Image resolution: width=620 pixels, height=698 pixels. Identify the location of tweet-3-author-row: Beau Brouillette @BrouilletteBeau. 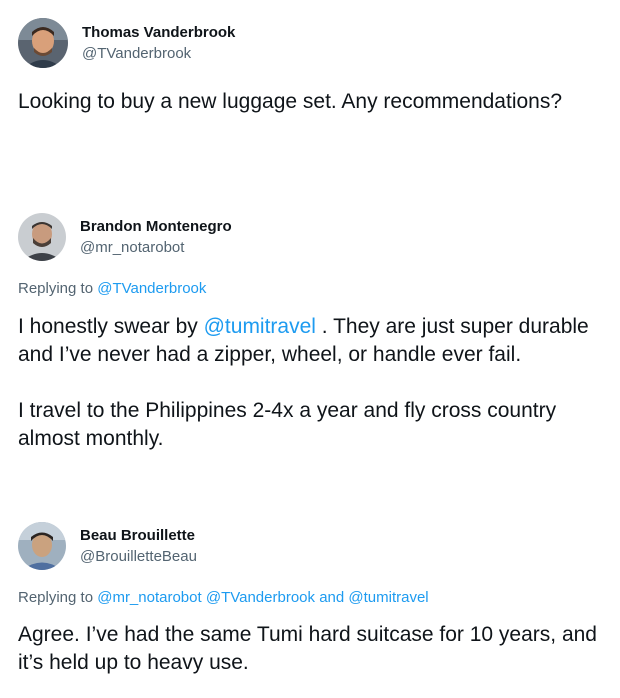
(313, 546).